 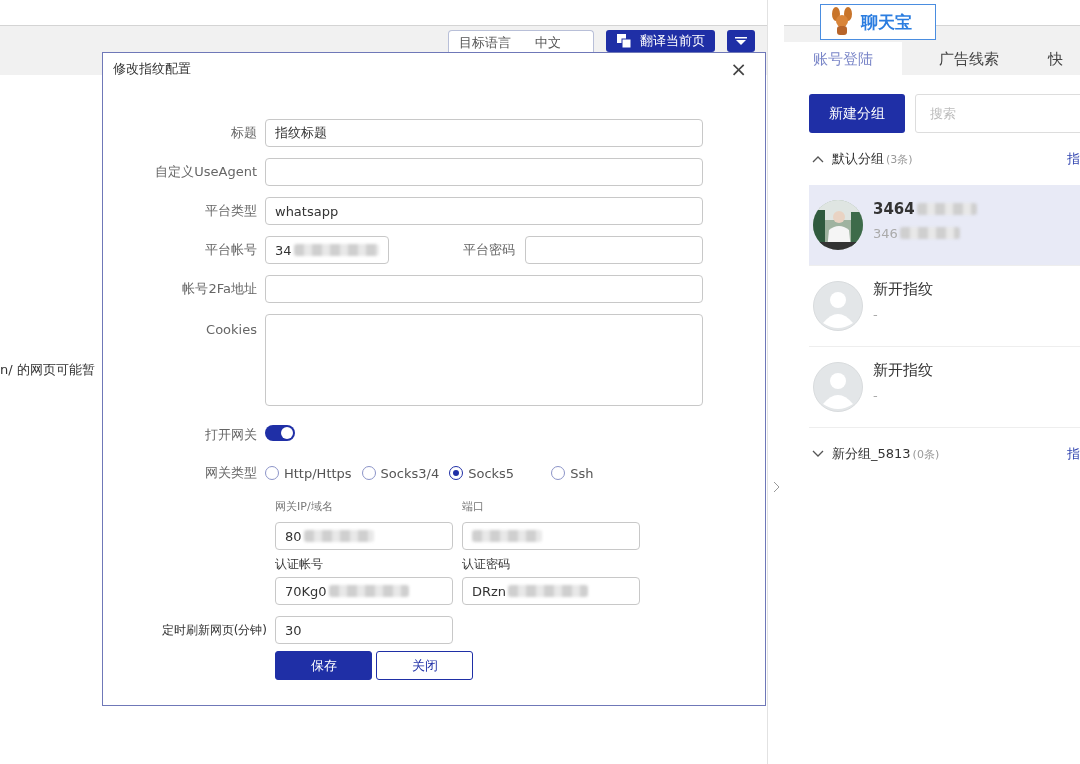 What do you see at coordinates (364, 536) in the screenshot?
I see `input-field: 80` at bounding box center [364, 536].